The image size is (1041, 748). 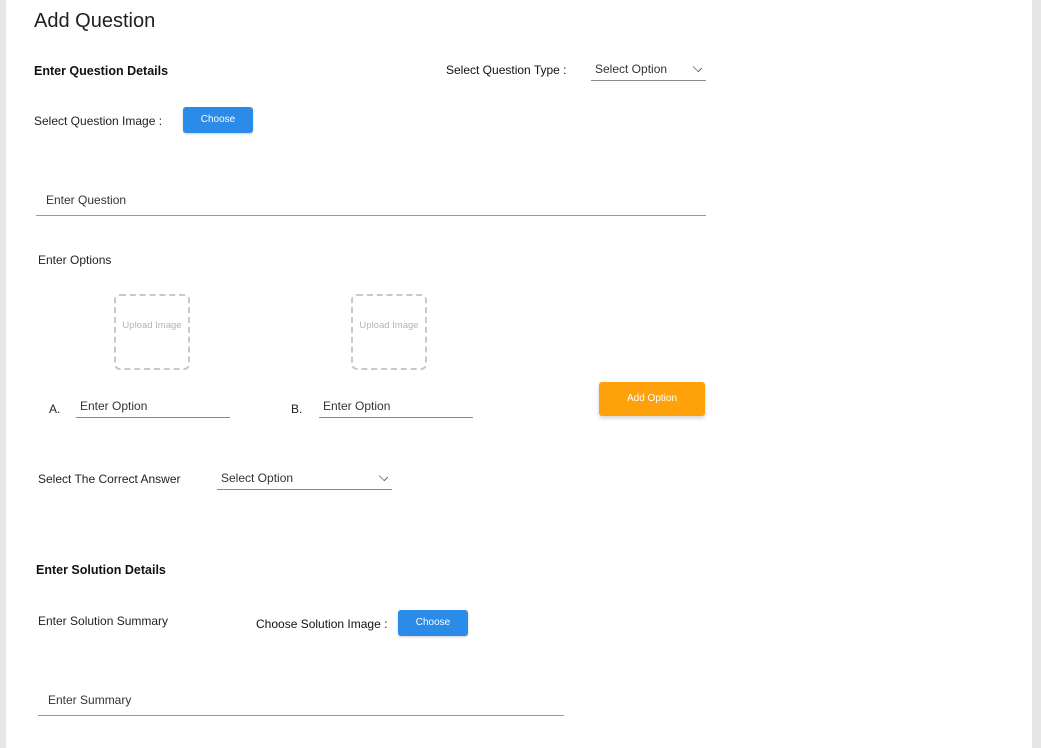 What do you see at coordinates (257, 478) in the screenshot?
I see `correct-answer-select-value: Select Option` at bounding box center [257, 478].